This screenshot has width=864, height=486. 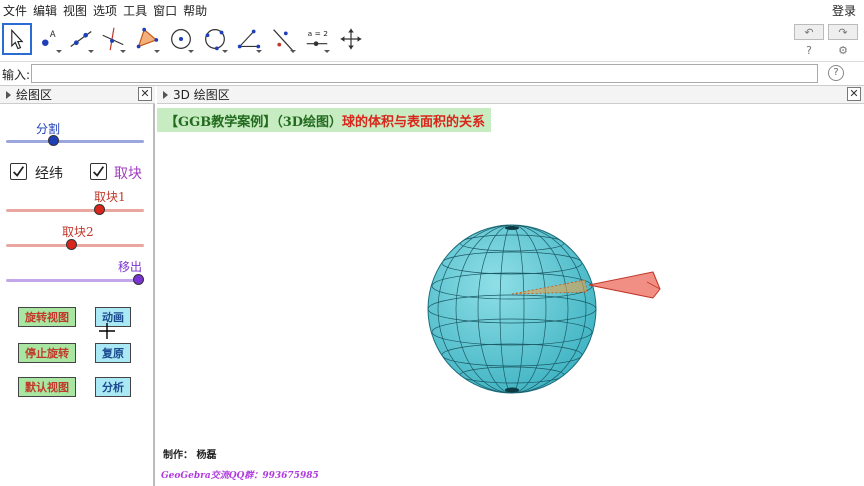 I want to click on move-view-tool-button, so click(x=351, y=39).